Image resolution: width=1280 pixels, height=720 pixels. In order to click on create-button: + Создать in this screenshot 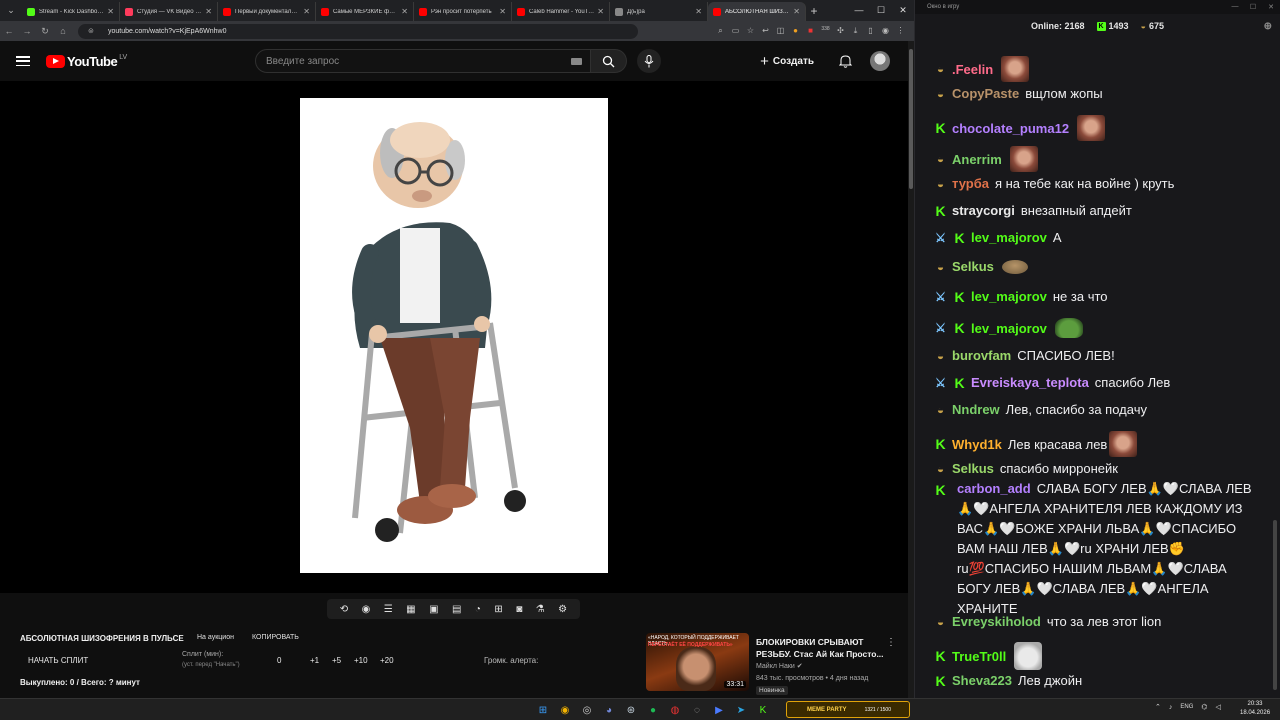, I will do `click(787, 61)`.